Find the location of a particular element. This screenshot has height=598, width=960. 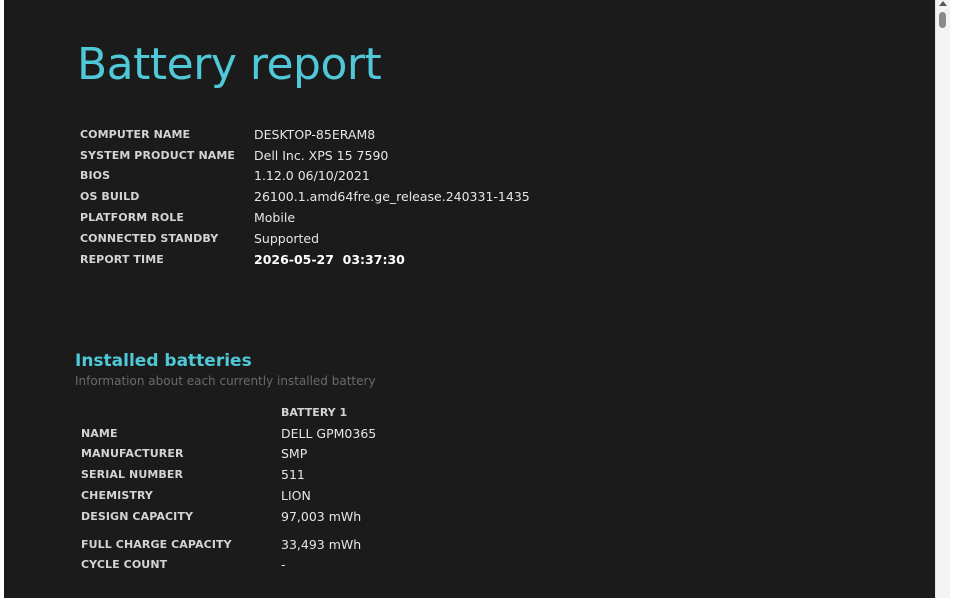

battery-label: DESIGN CAPACITY is located at coordinates (137, 516).